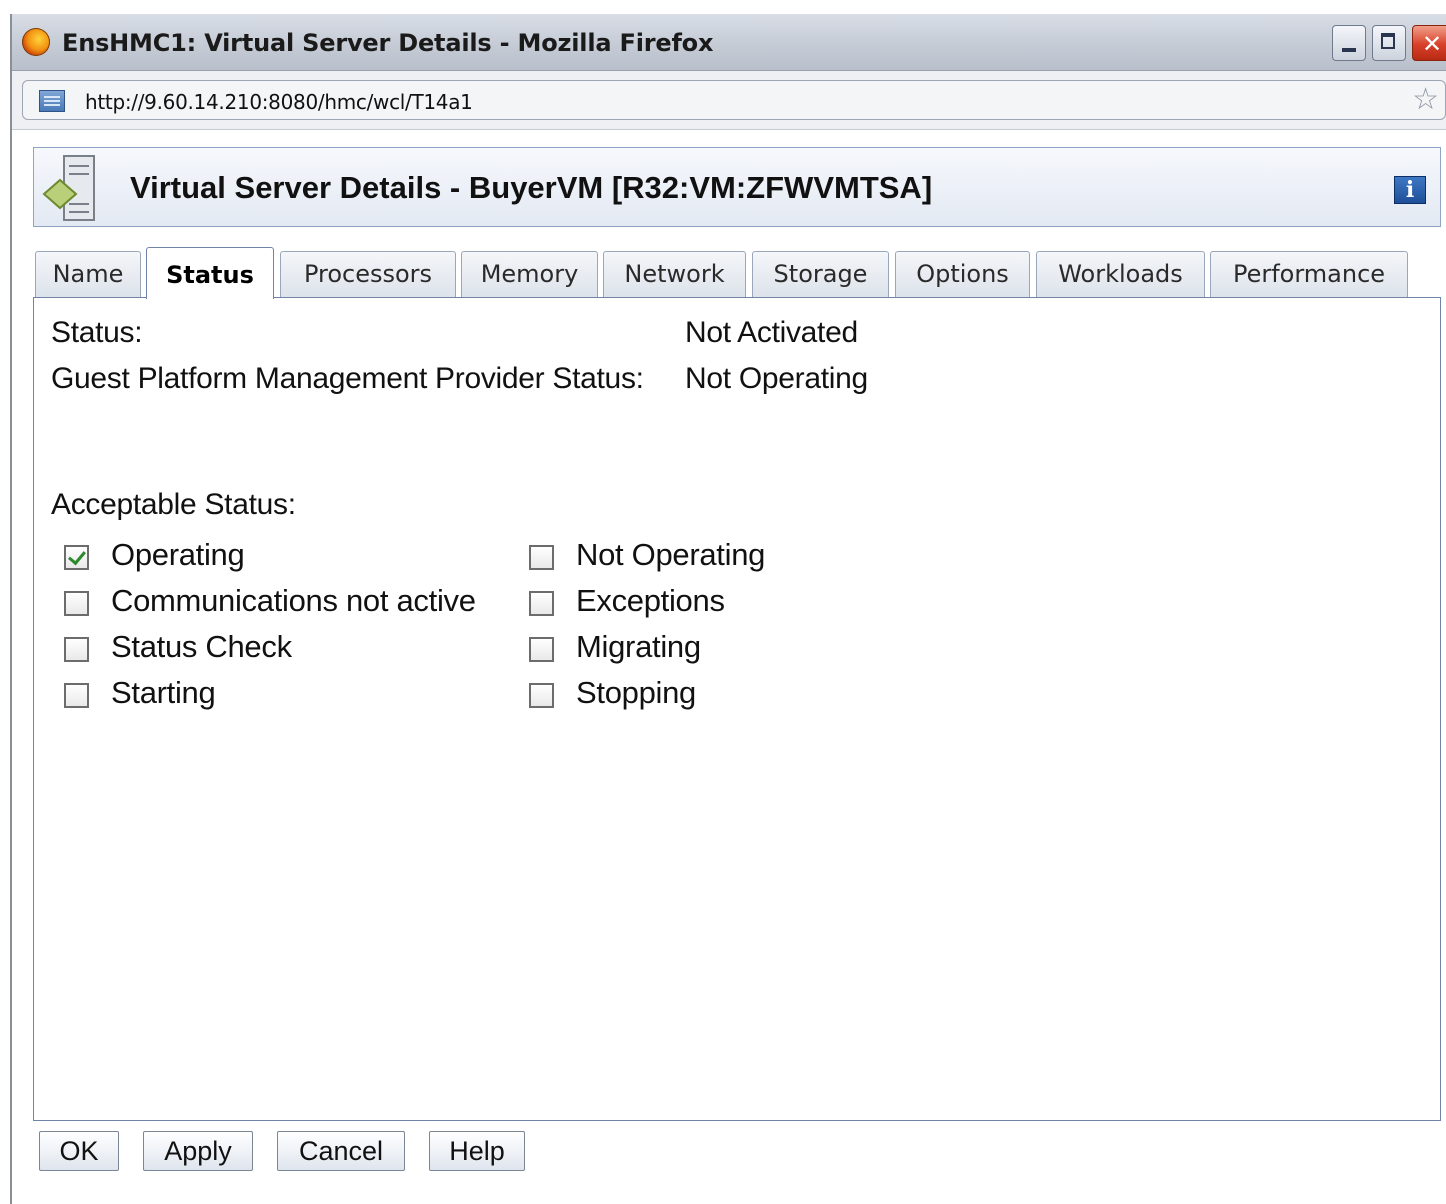 Image resolution: width=1446 pixels, height=1204 pixels. Describe the element at coordinates (1120, 274) in the screenshot. I see `tab-workloads: Workloads` at that location.